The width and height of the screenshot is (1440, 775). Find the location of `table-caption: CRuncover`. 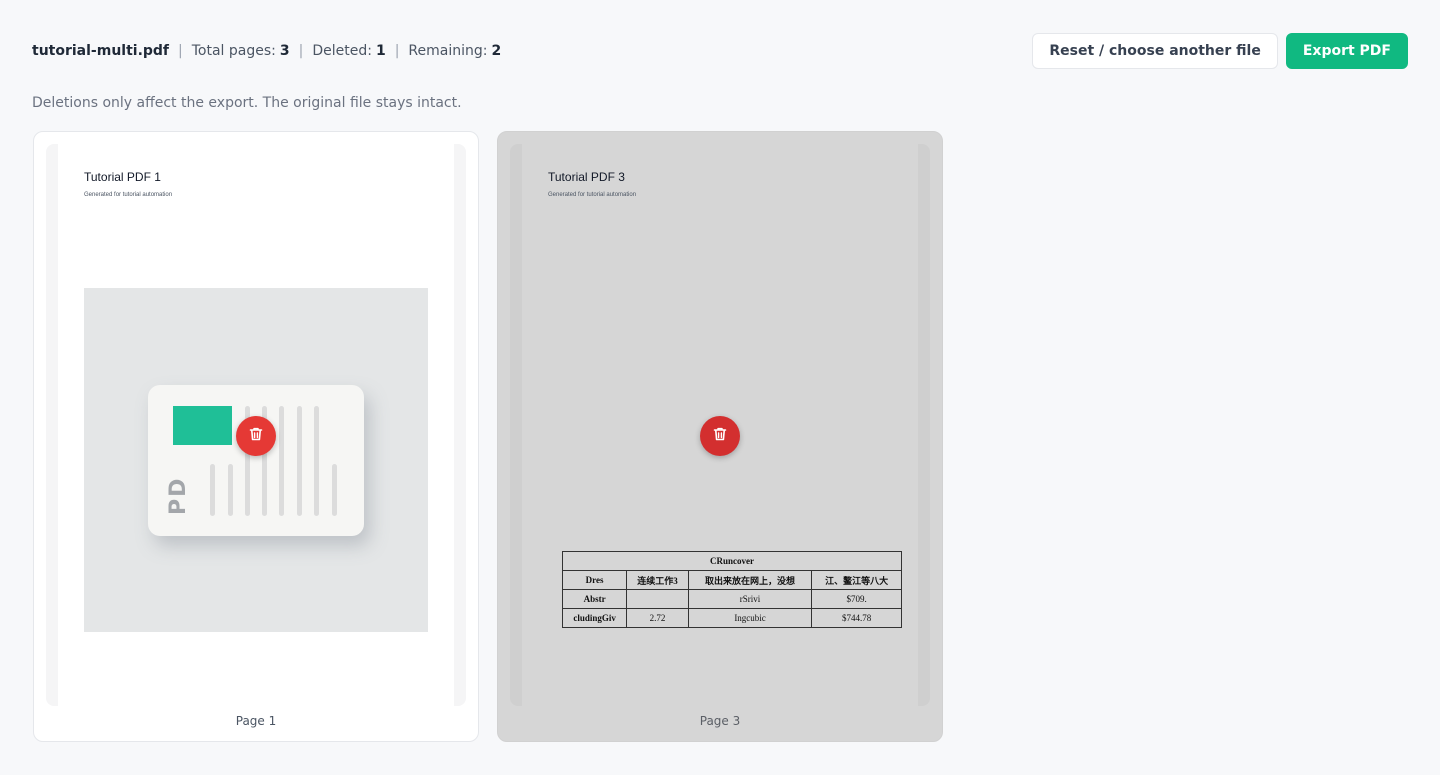

table-caption: CRuncover is located at coordinates (732, 561).